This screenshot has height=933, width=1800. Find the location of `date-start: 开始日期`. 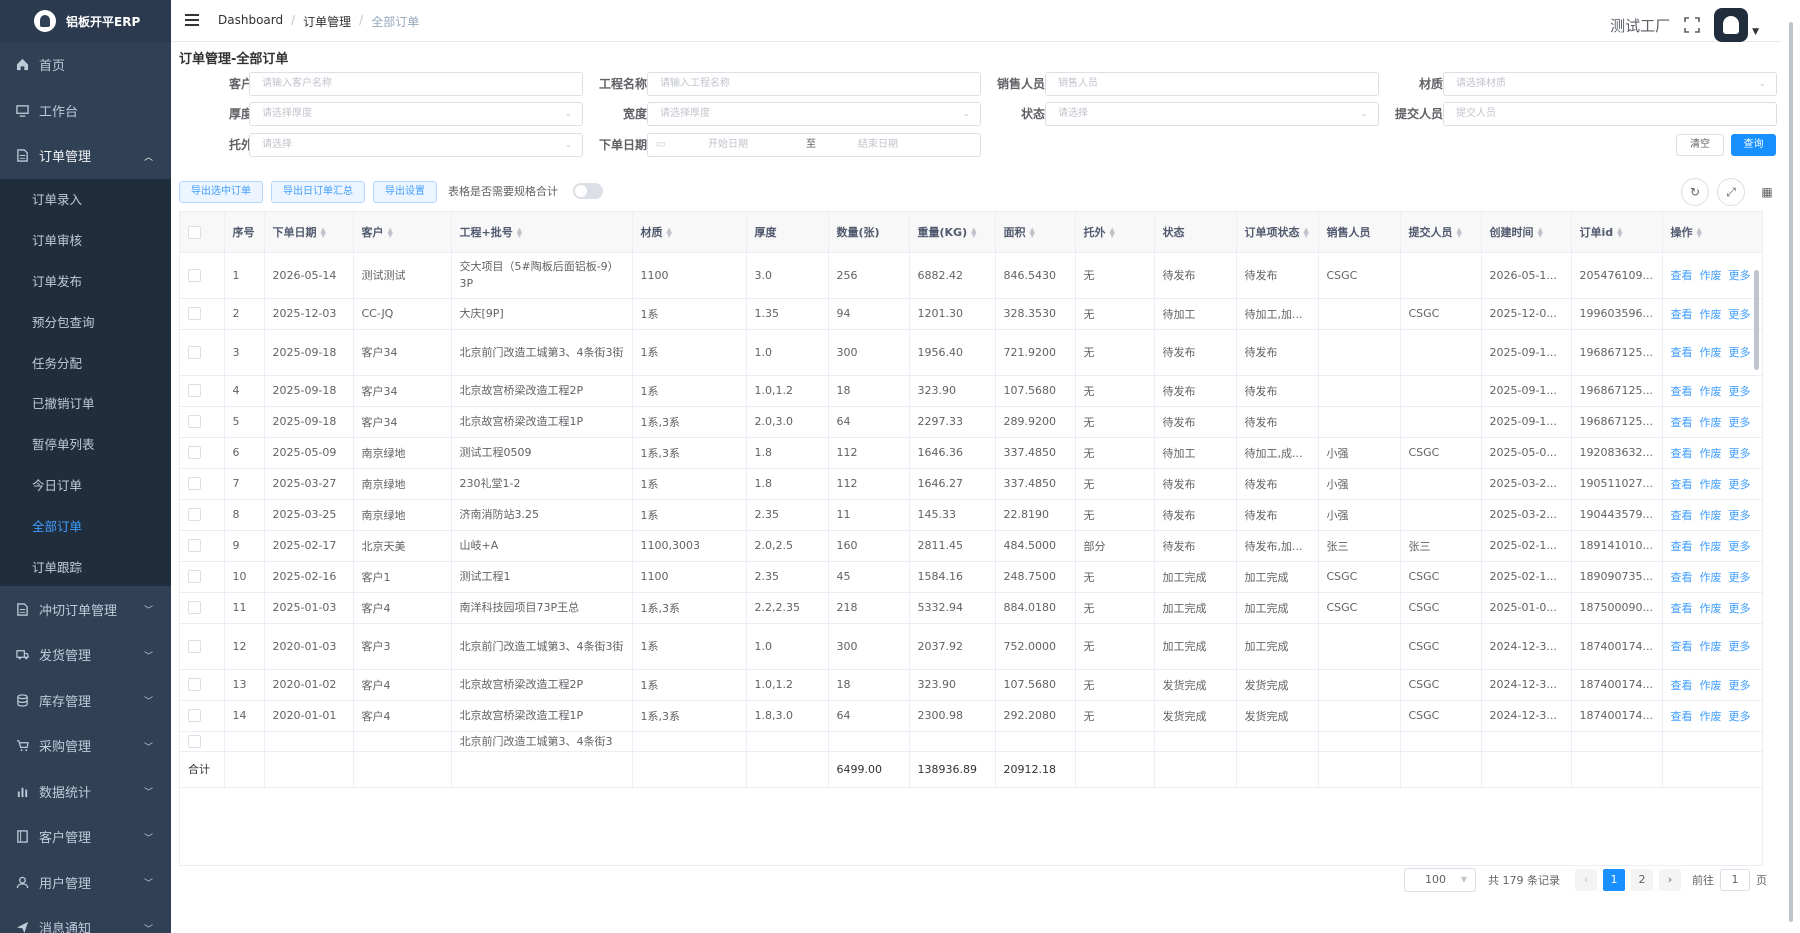

date-start: 开始日期 is located at coordinates (728, 145).